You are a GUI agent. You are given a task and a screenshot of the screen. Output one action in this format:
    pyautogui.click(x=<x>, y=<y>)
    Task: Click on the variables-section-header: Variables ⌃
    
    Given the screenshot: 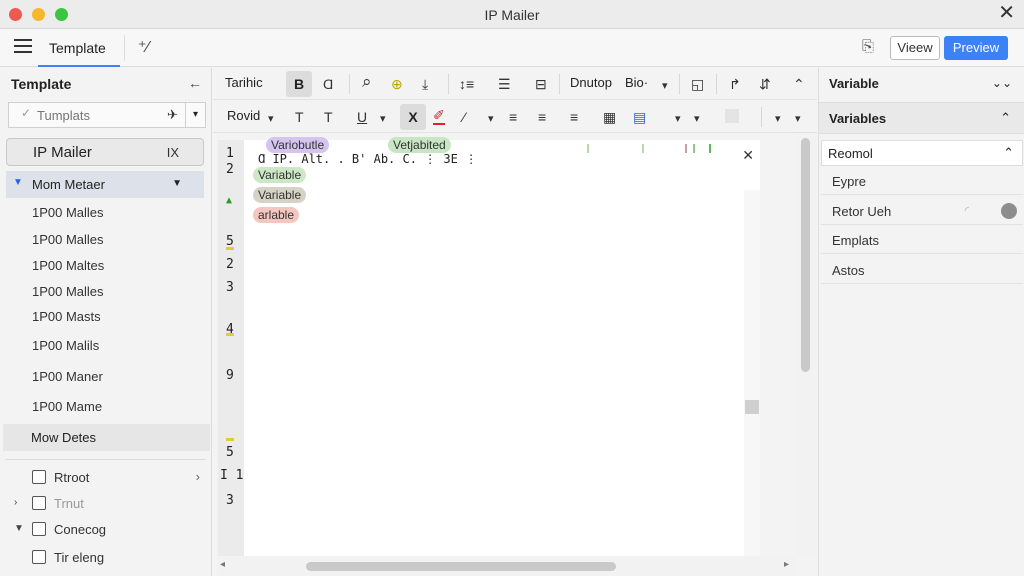 What is the action you would take?
    pyautogui.click(x=921, y=118)
    